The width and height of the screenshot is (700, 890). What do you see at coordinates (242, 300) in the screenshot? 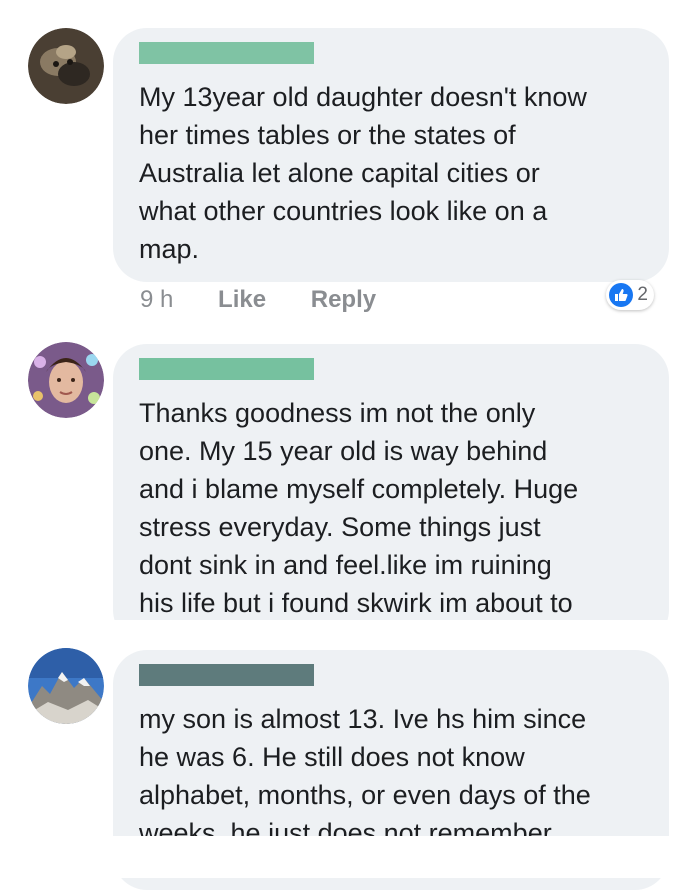
I see `like-button: Like` at bounding box center [242, 300].